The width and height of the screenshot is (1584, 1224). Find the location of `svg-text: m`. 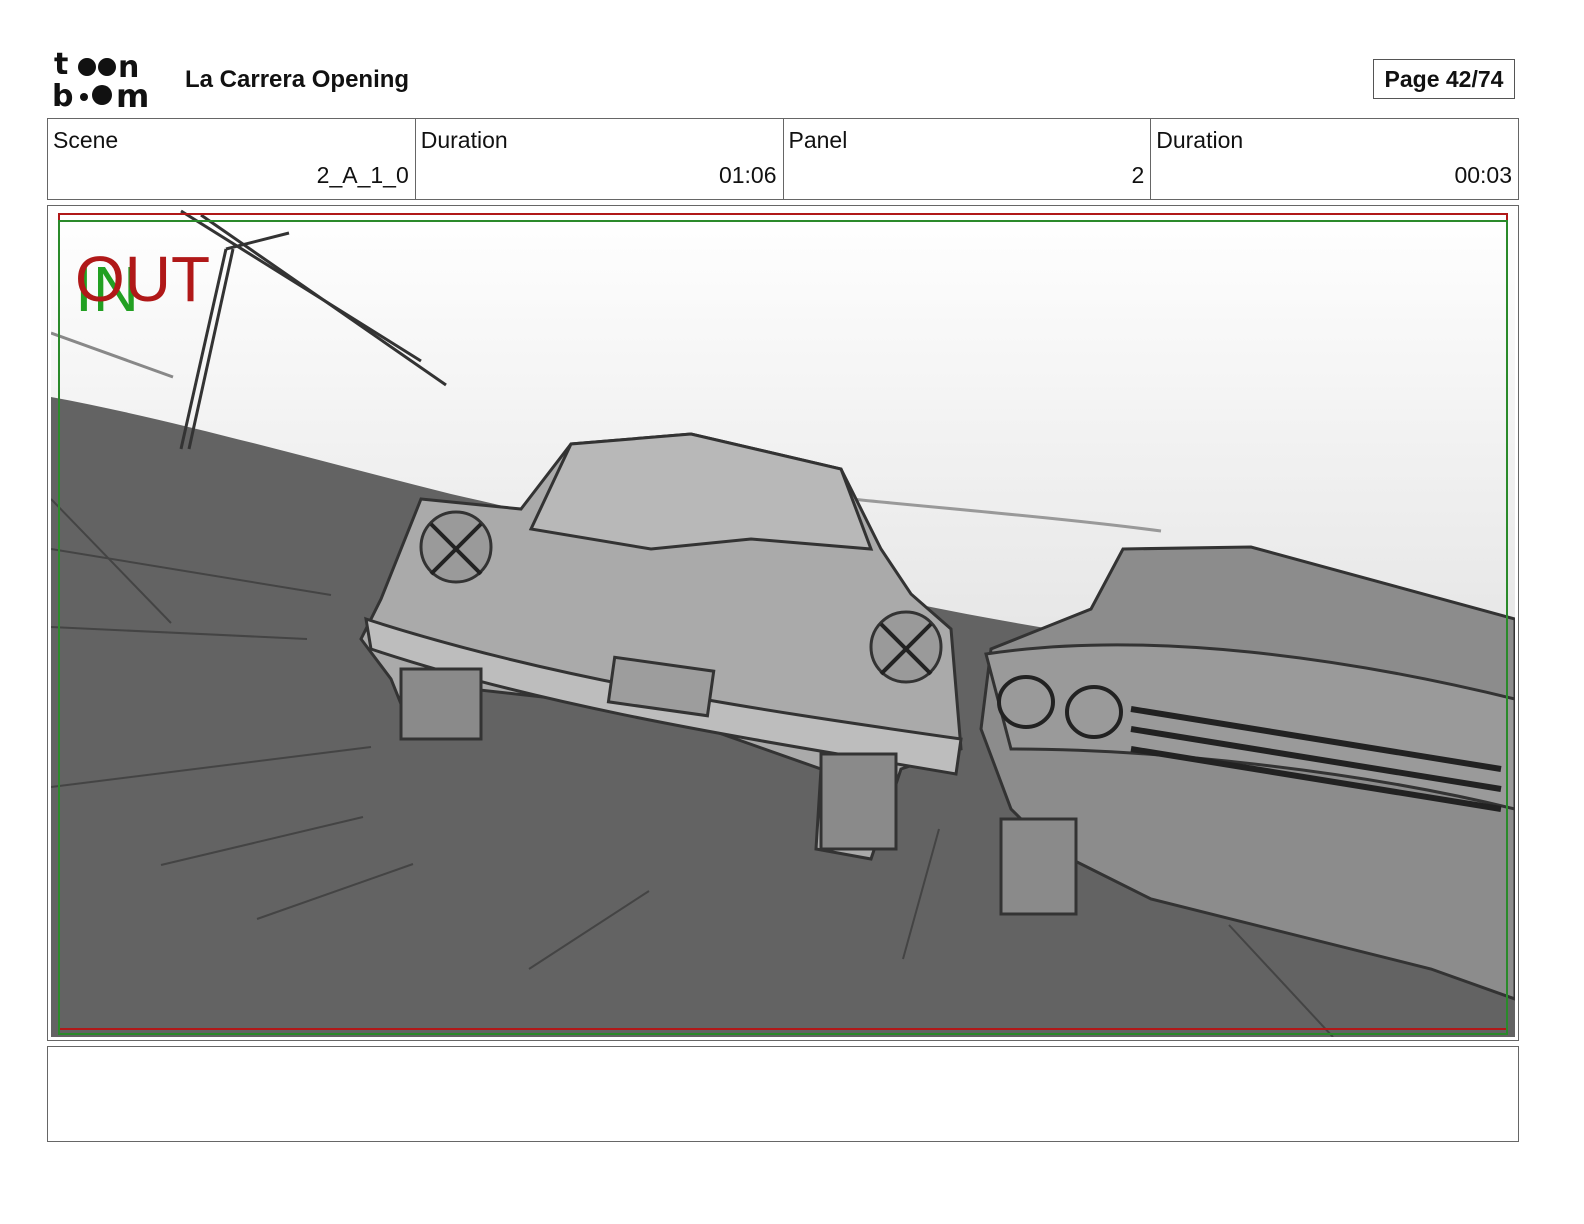

svg-text: m is located at coordinates (132, 93).